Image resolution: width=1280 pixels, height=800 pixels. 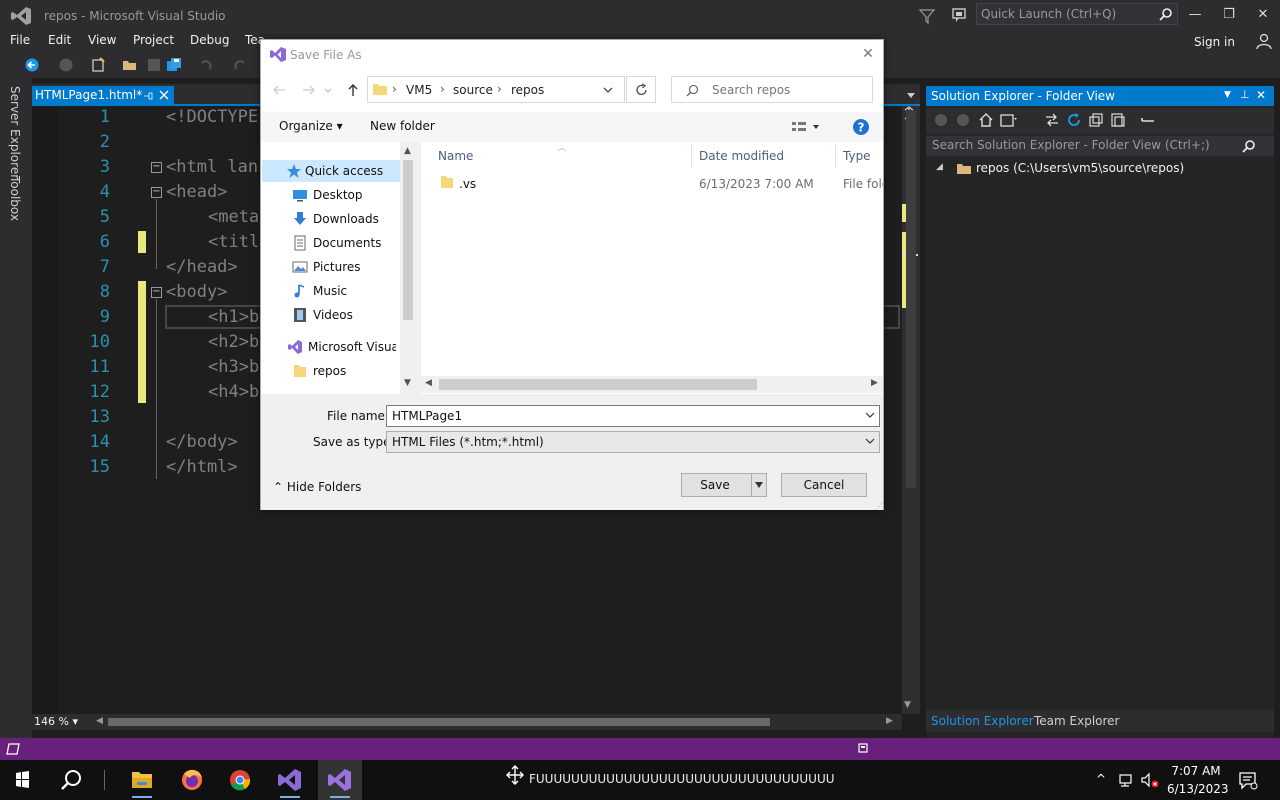 I want to click on tree-item-repos: ◢ repos (C:\Users\vm5\source\repos), so click(x=1104, y=169).